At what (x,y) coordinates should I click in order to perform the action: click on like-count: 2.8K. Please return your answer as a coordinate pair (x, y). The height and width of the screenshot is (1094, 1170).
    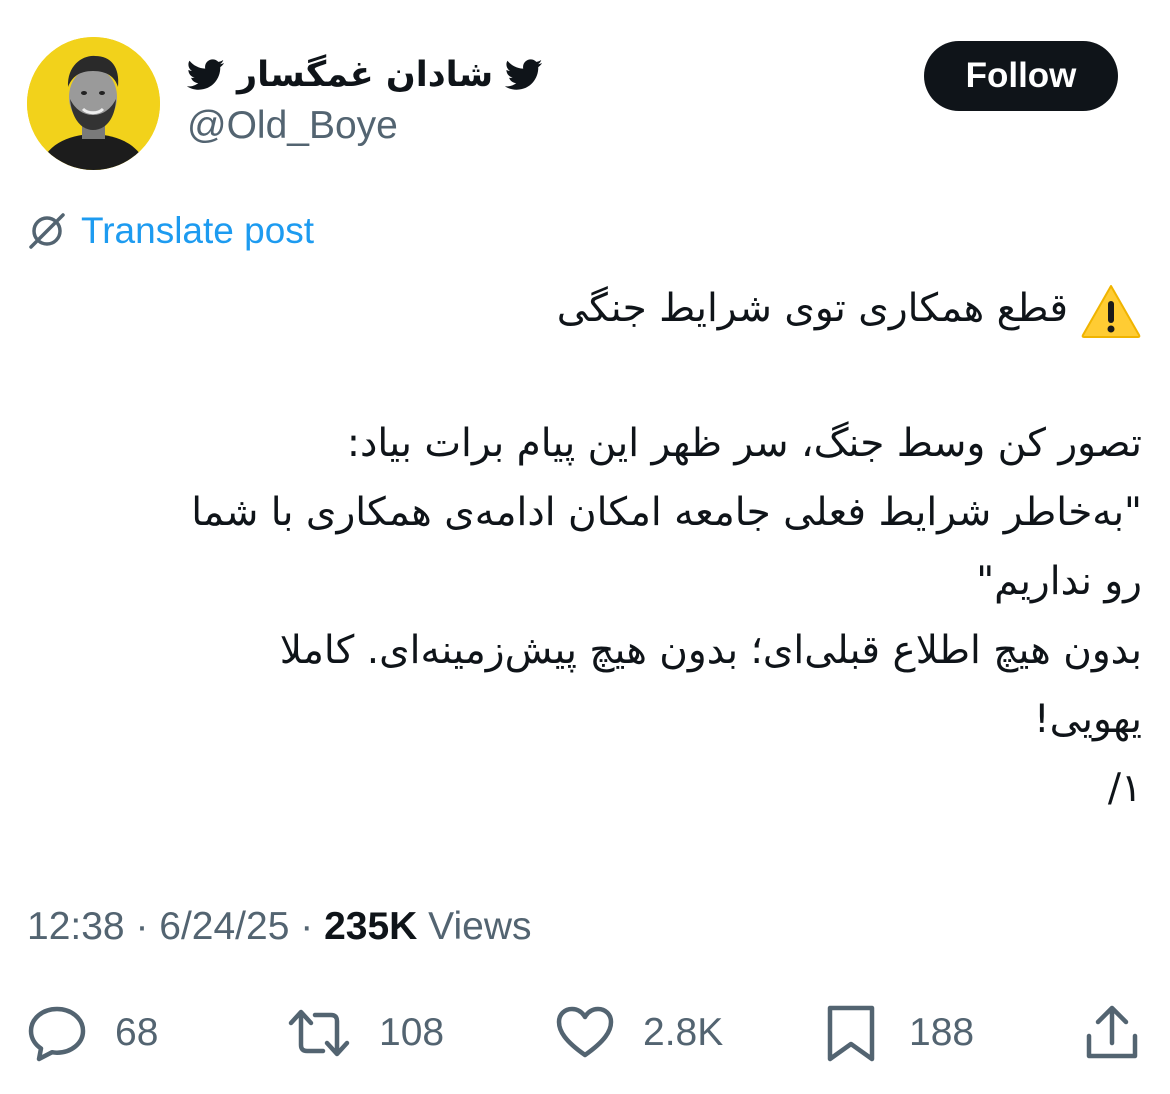
    Looking at the image, I should click on (683, 1032).